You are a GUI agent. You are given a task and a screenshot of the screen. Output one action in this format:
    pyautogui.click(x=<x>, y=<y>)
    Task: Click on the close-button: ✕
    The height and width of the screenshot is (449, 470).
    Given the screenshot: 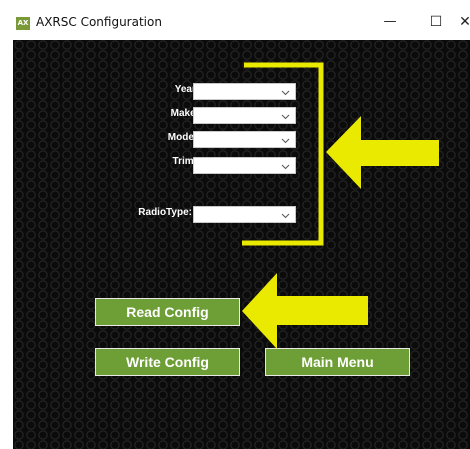 What is the action you would take?
    pyautogui.click(x=462, y=23)
    